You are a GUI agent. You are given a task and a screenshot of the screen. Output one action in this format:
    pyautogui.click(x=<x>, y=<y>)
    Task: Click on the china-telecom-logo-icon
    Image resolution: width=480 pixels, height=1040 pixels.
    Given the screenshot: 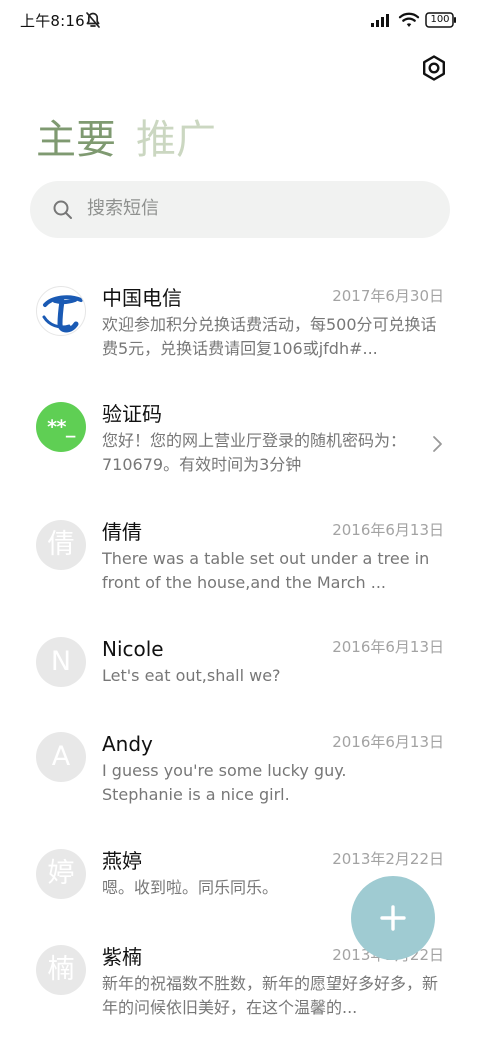 What is the action you would take?
    pyautogui.click(x=62, y=312)
    